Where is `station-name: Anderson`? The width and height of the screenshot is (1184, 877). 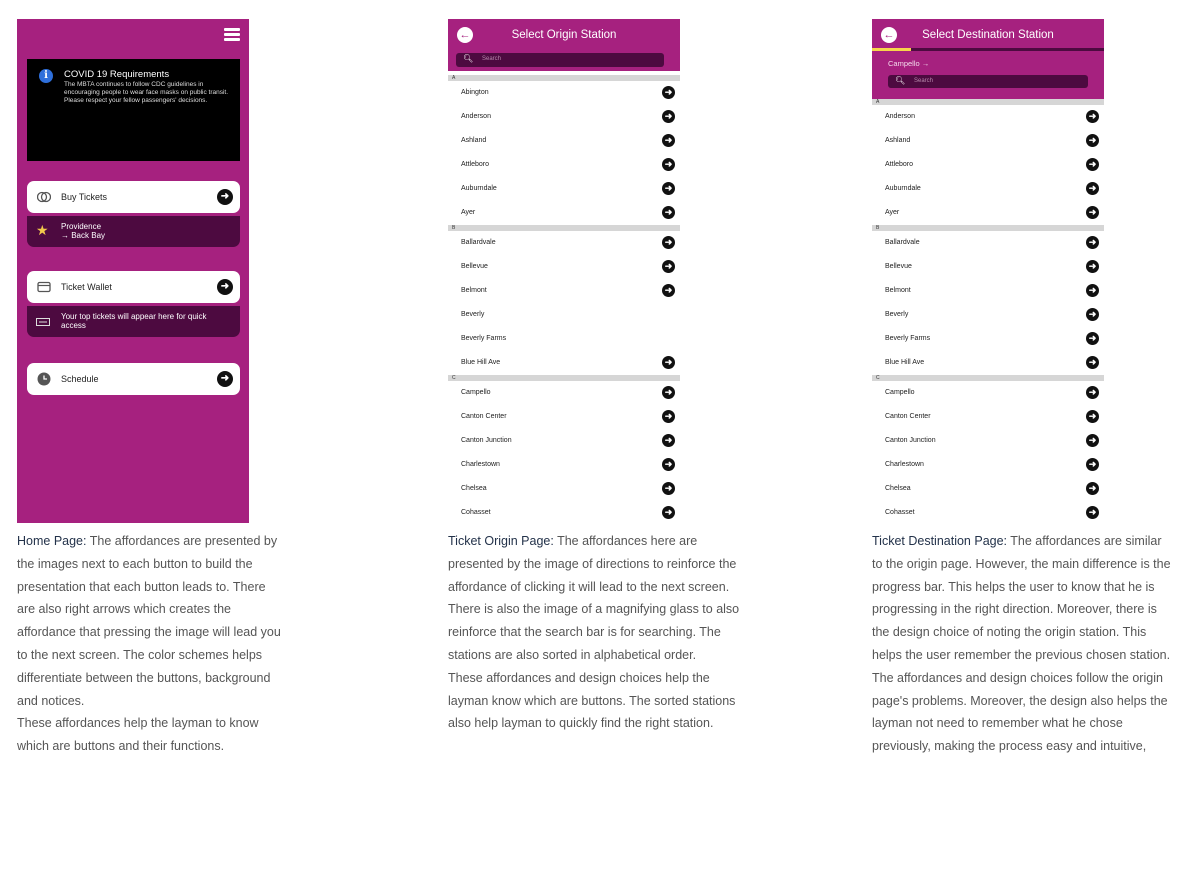
station-name: Anderson is located at coordinates (476, 116).